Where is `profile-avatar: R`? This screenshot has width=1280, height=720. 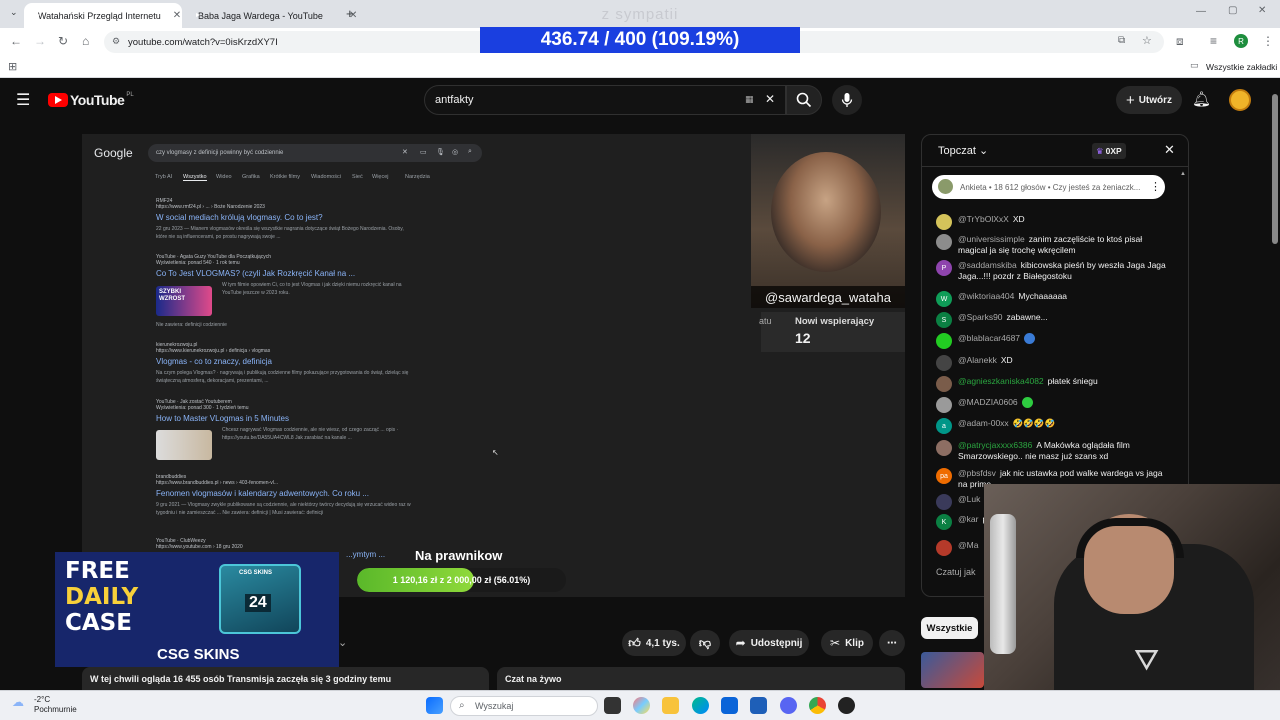 profile-avatar: R is located at coordinates (1241, 41).